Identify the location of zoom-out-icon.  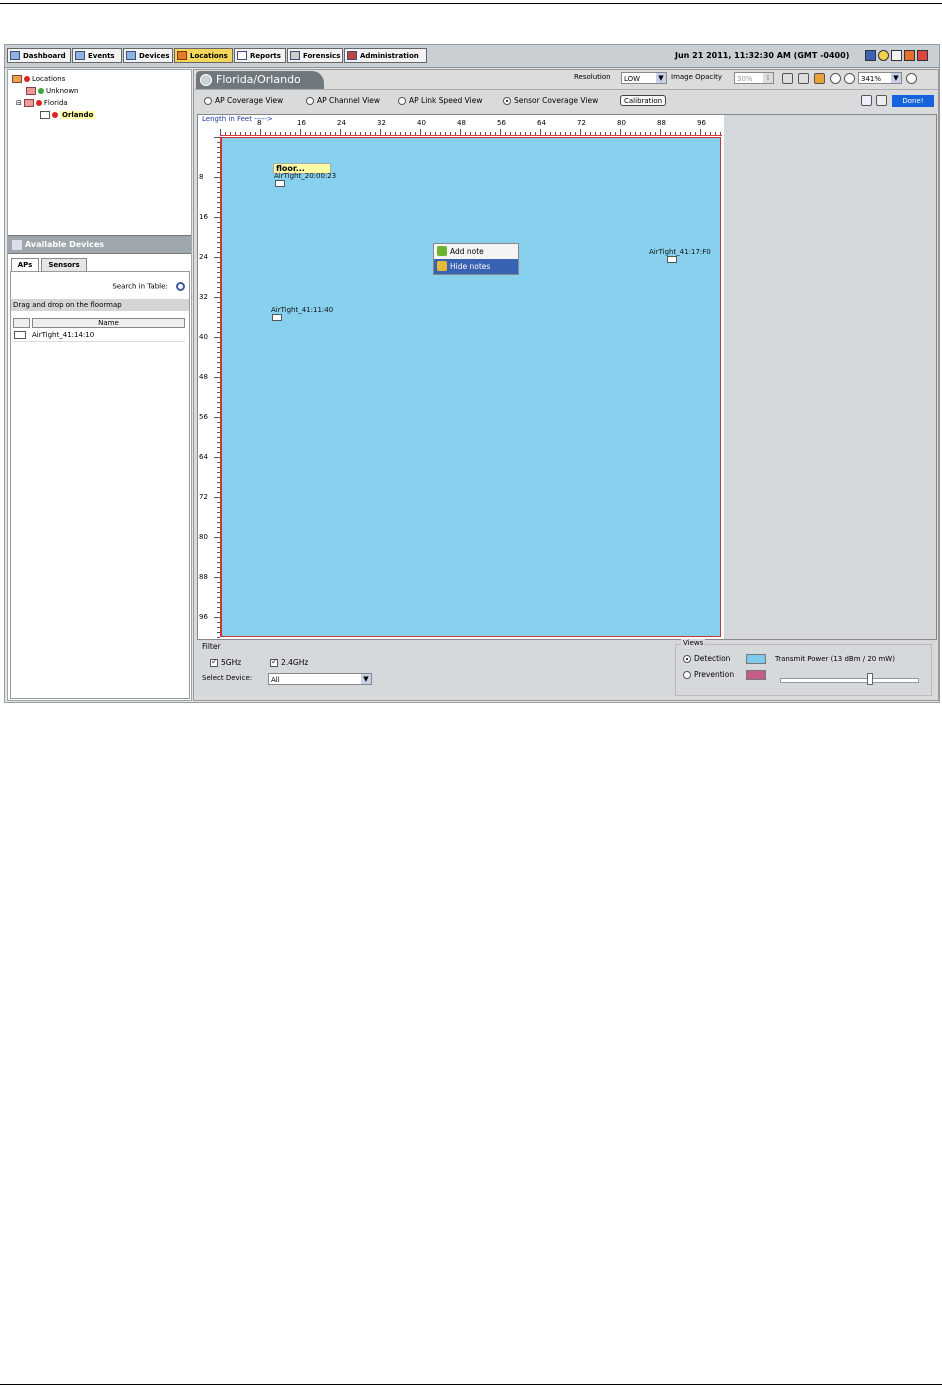
(849, 78).